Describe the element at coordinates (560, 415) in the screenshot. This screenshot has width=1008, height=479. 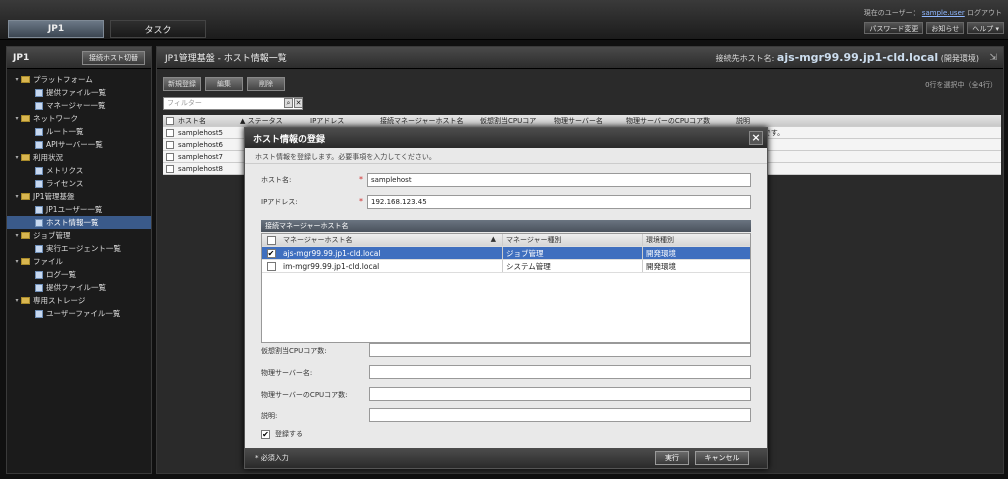
I see `description-input` at that location.